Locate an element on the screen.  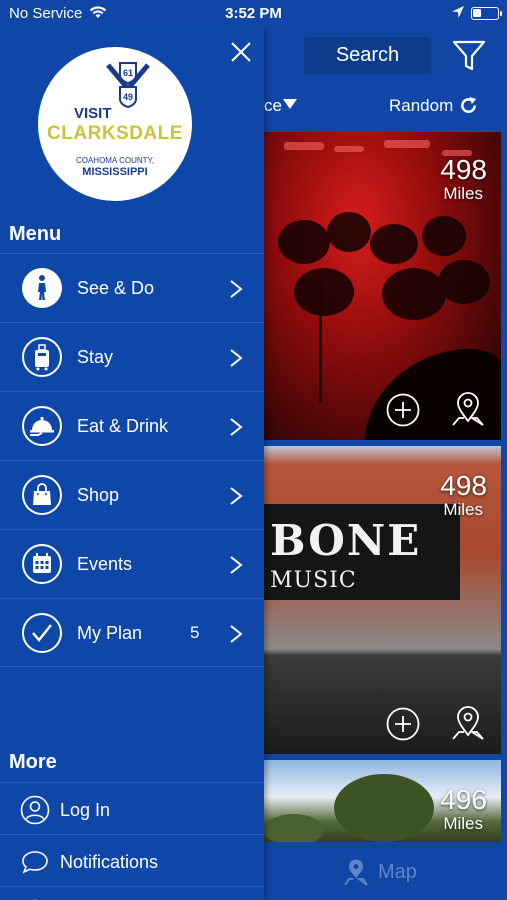
menu-item-label: See & Do is located at coordinates (116, 288).